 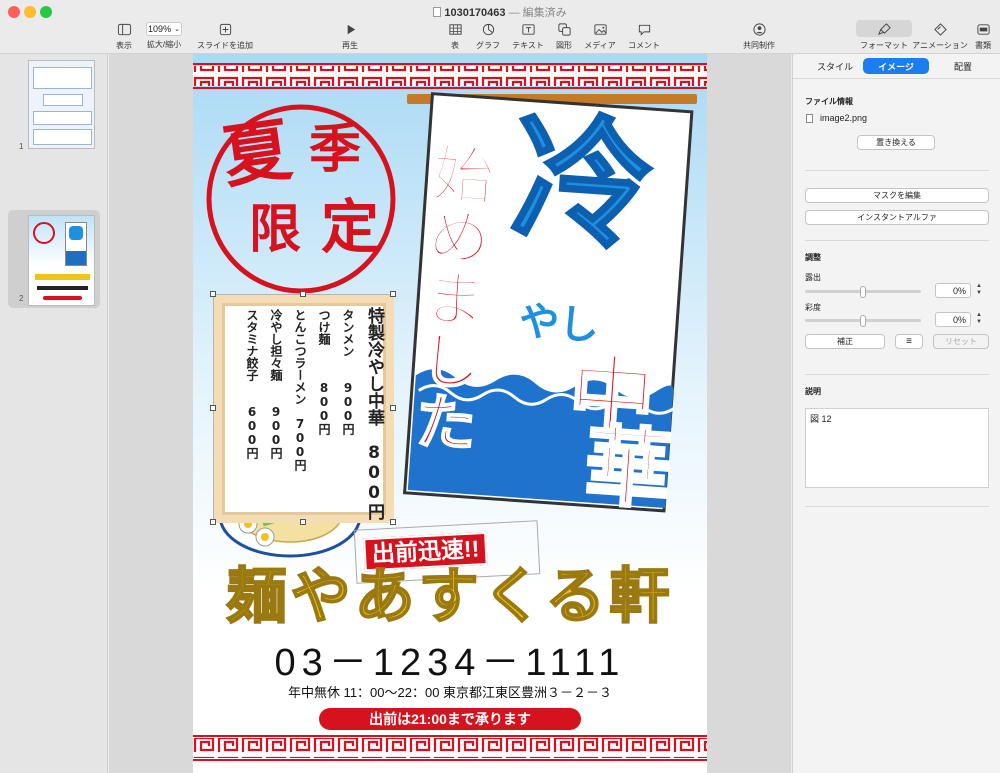 I want to click on format-label: フォーマット, so click(x=884, y=45).